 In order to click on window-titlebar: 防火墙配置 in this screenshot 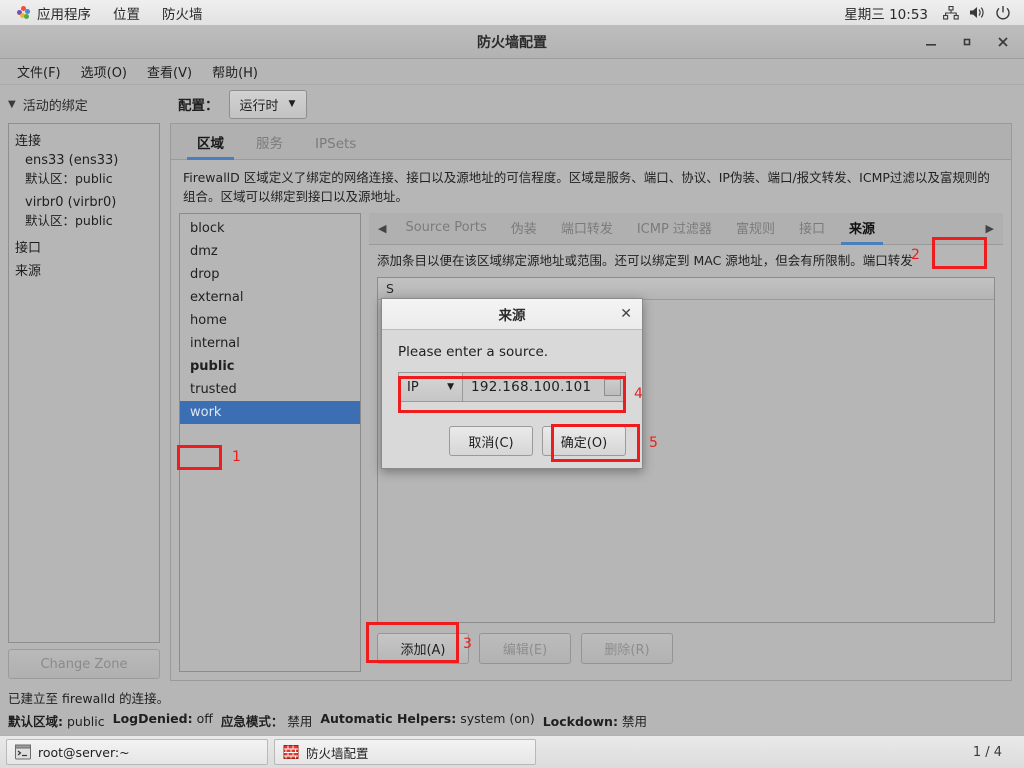, I will do `click(512, 42)`.